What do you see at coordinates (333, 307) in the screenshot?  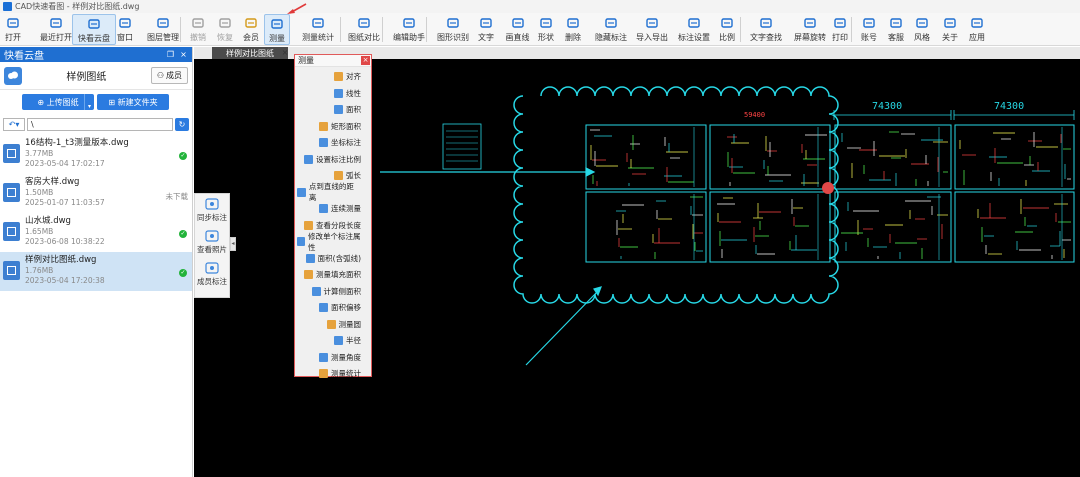 I see `measure-menu-item: 面积偏移` at bounding box center [333, 307].